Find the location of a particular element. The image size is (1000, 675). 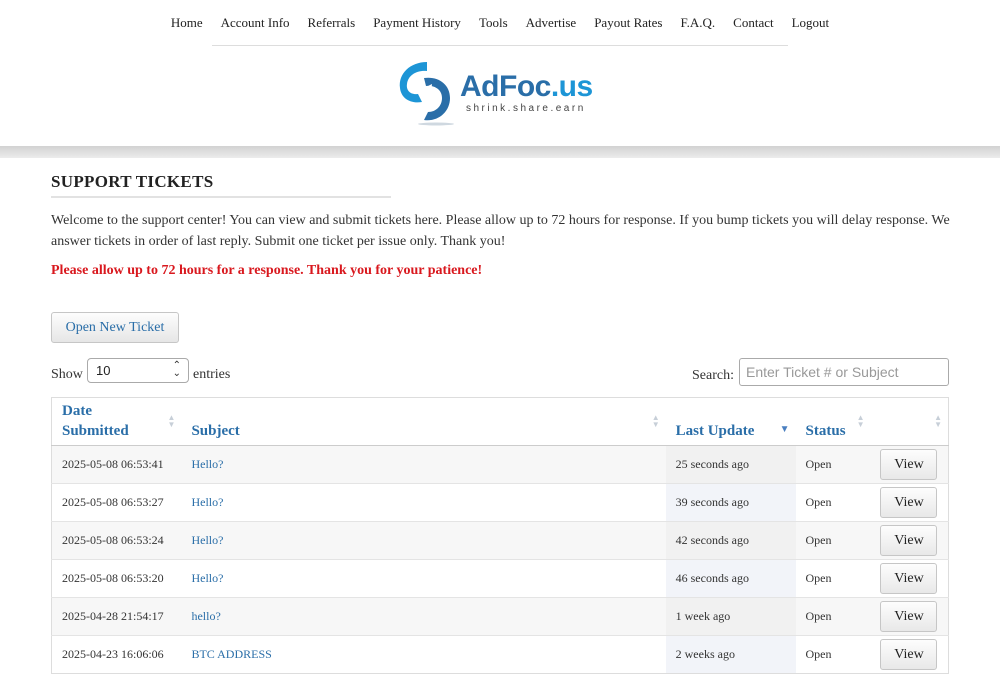

col-date-submitted: Date Submitted ▲ ▼ is located at coordinates (116, 421).